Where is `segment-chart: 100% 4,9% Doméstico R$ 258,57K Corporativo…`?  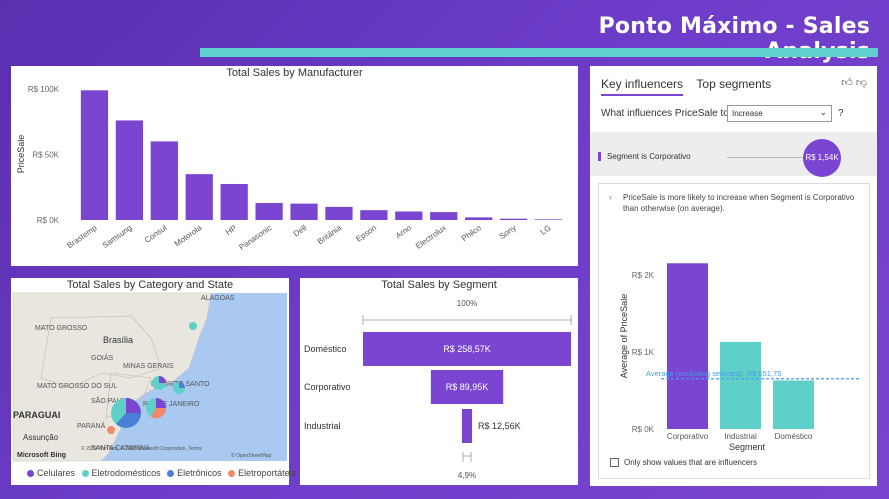 segment-chart: 100% 4,9% Doméstico R$ 258,57K Corporativo… is located at coordinates (438, 389).